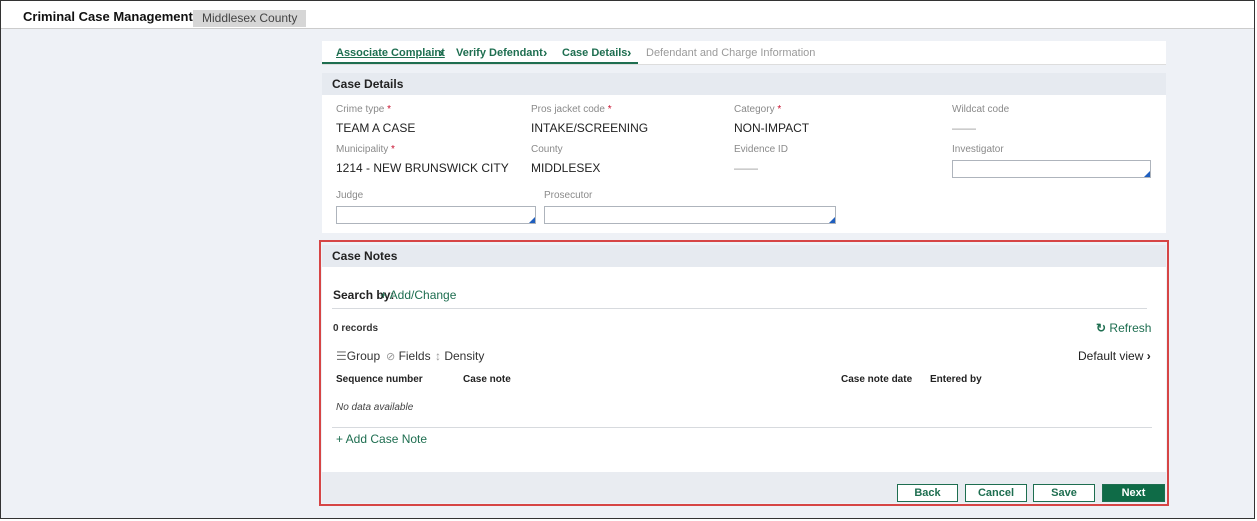  What do you see at coordinates (758, 109) in the screenshot?
I see `category-label: Category *` at bounding box center [758, 109].